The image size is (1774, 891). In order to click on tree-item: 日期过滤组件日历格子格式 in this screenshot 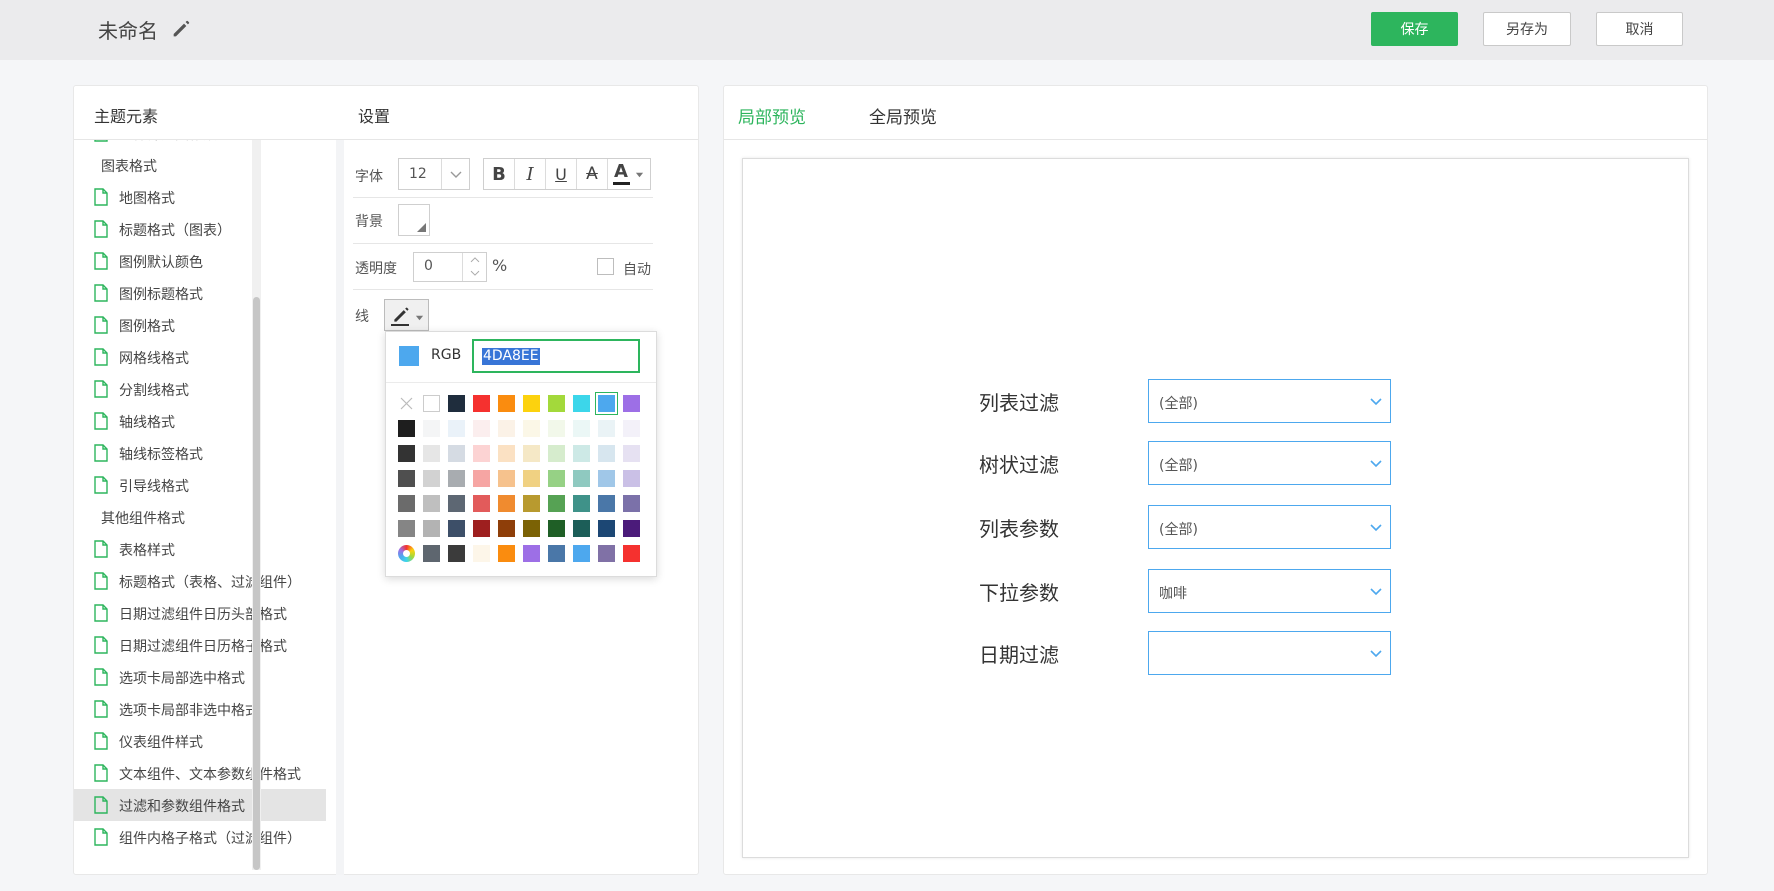, I will do `click(200, 645)`.